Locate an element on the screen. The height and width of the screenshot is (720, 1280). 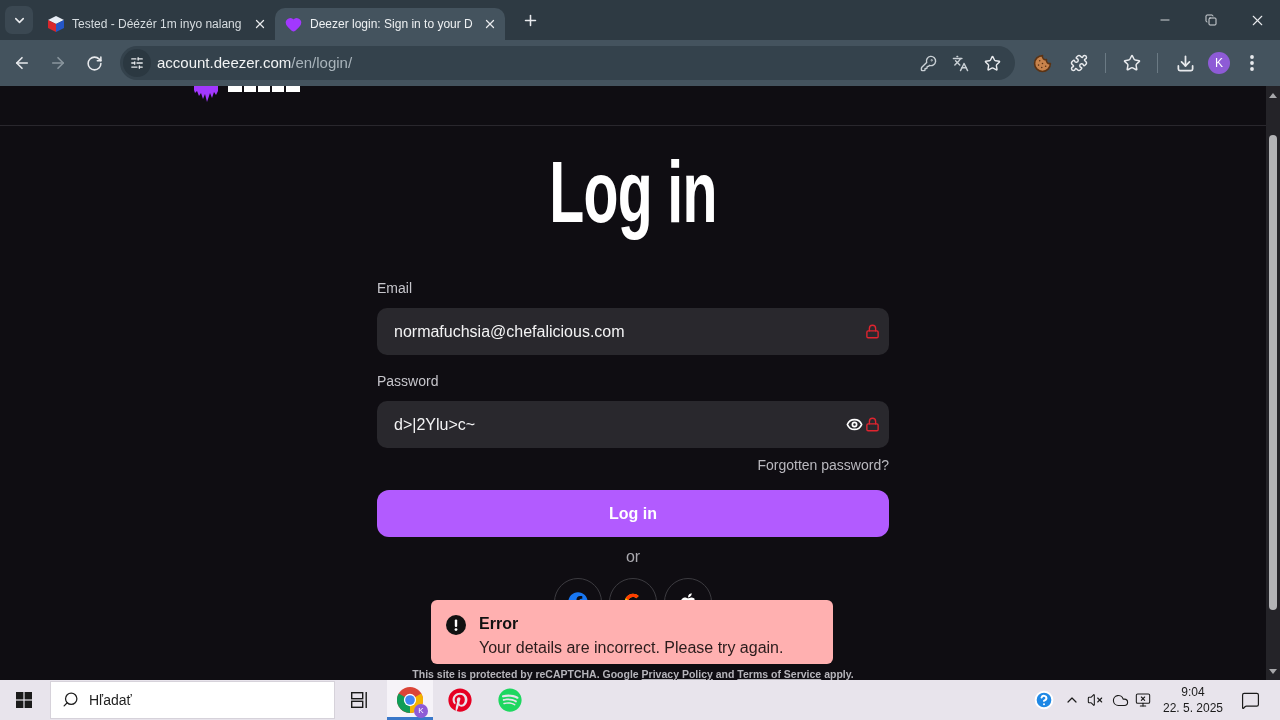
tab-search-button is located at coordinates (19, 20).